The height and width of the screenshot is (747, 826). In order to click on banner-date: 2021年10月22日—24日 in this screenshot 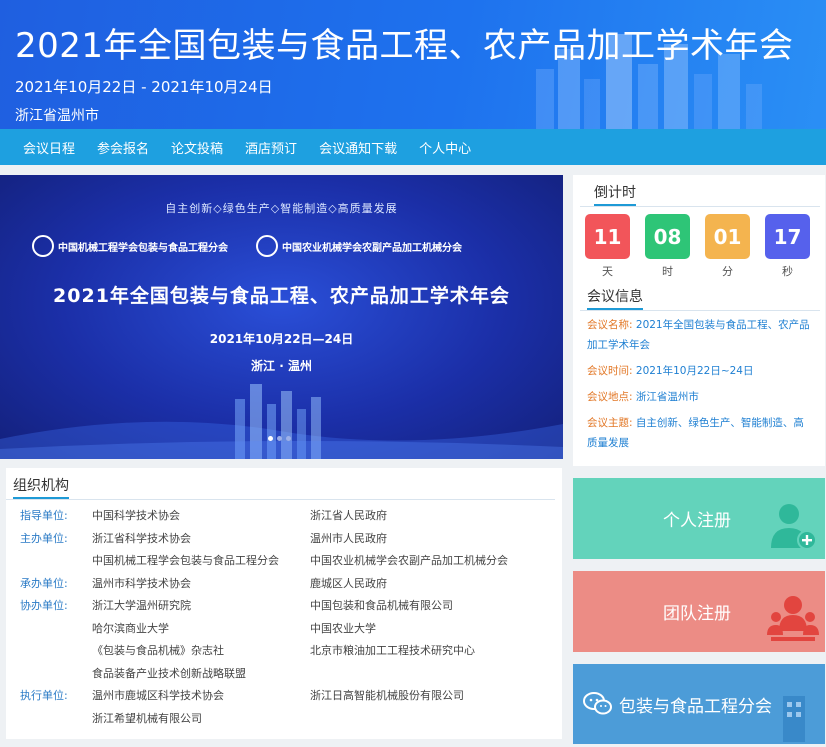, I will do `click(281, 339)`.